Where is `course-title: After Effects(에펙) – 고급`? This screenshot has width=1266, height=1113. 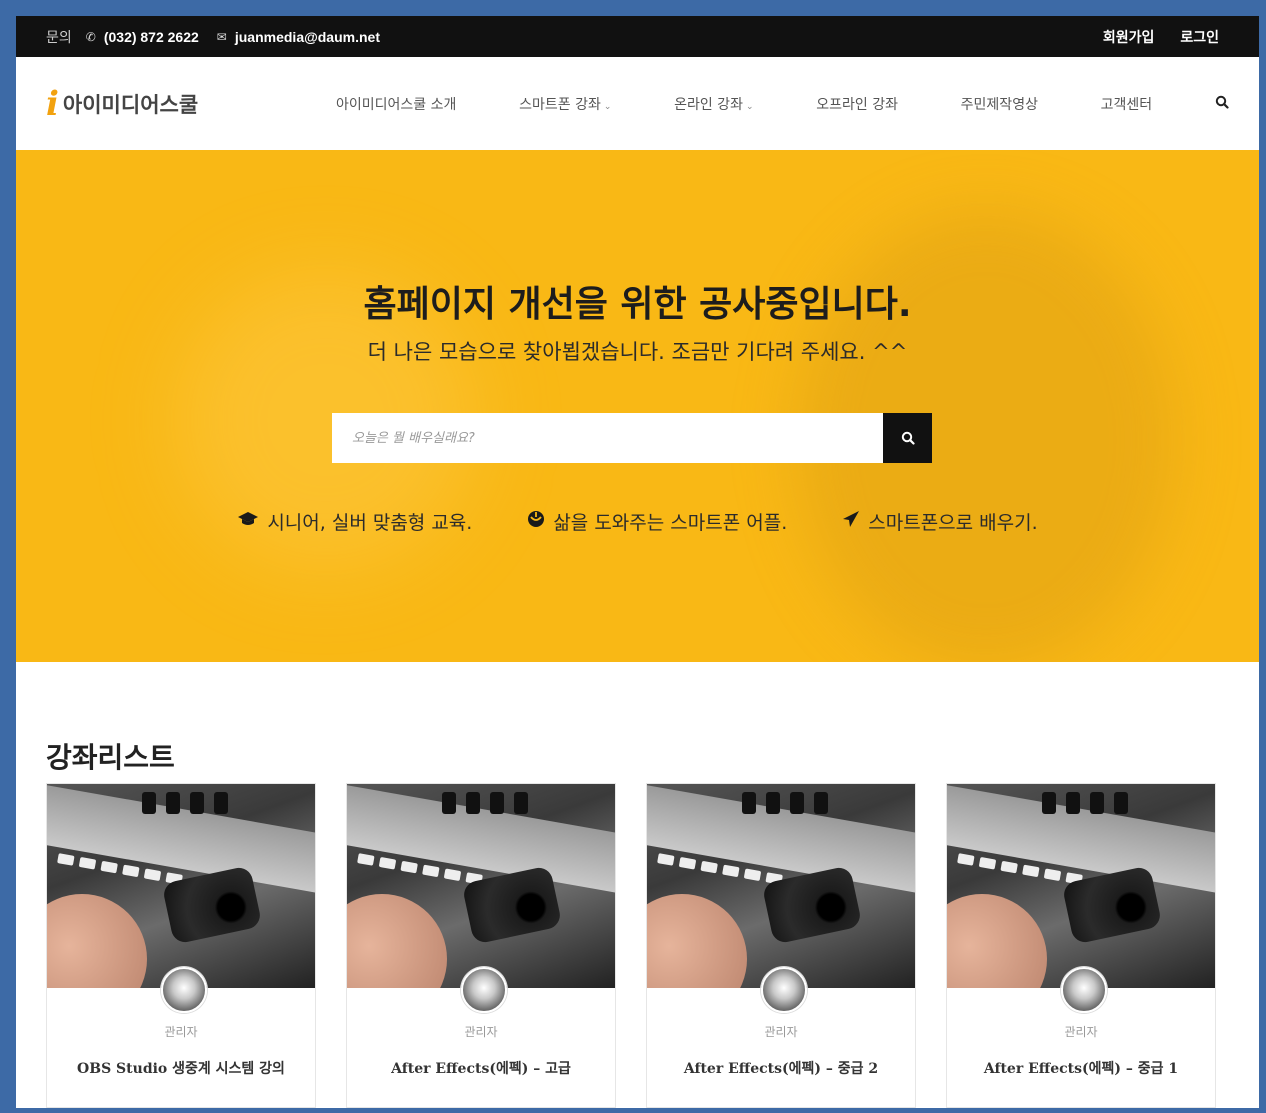 course-title: After Effects(에펙) – 고급 is located at coordinates (481, 1068).